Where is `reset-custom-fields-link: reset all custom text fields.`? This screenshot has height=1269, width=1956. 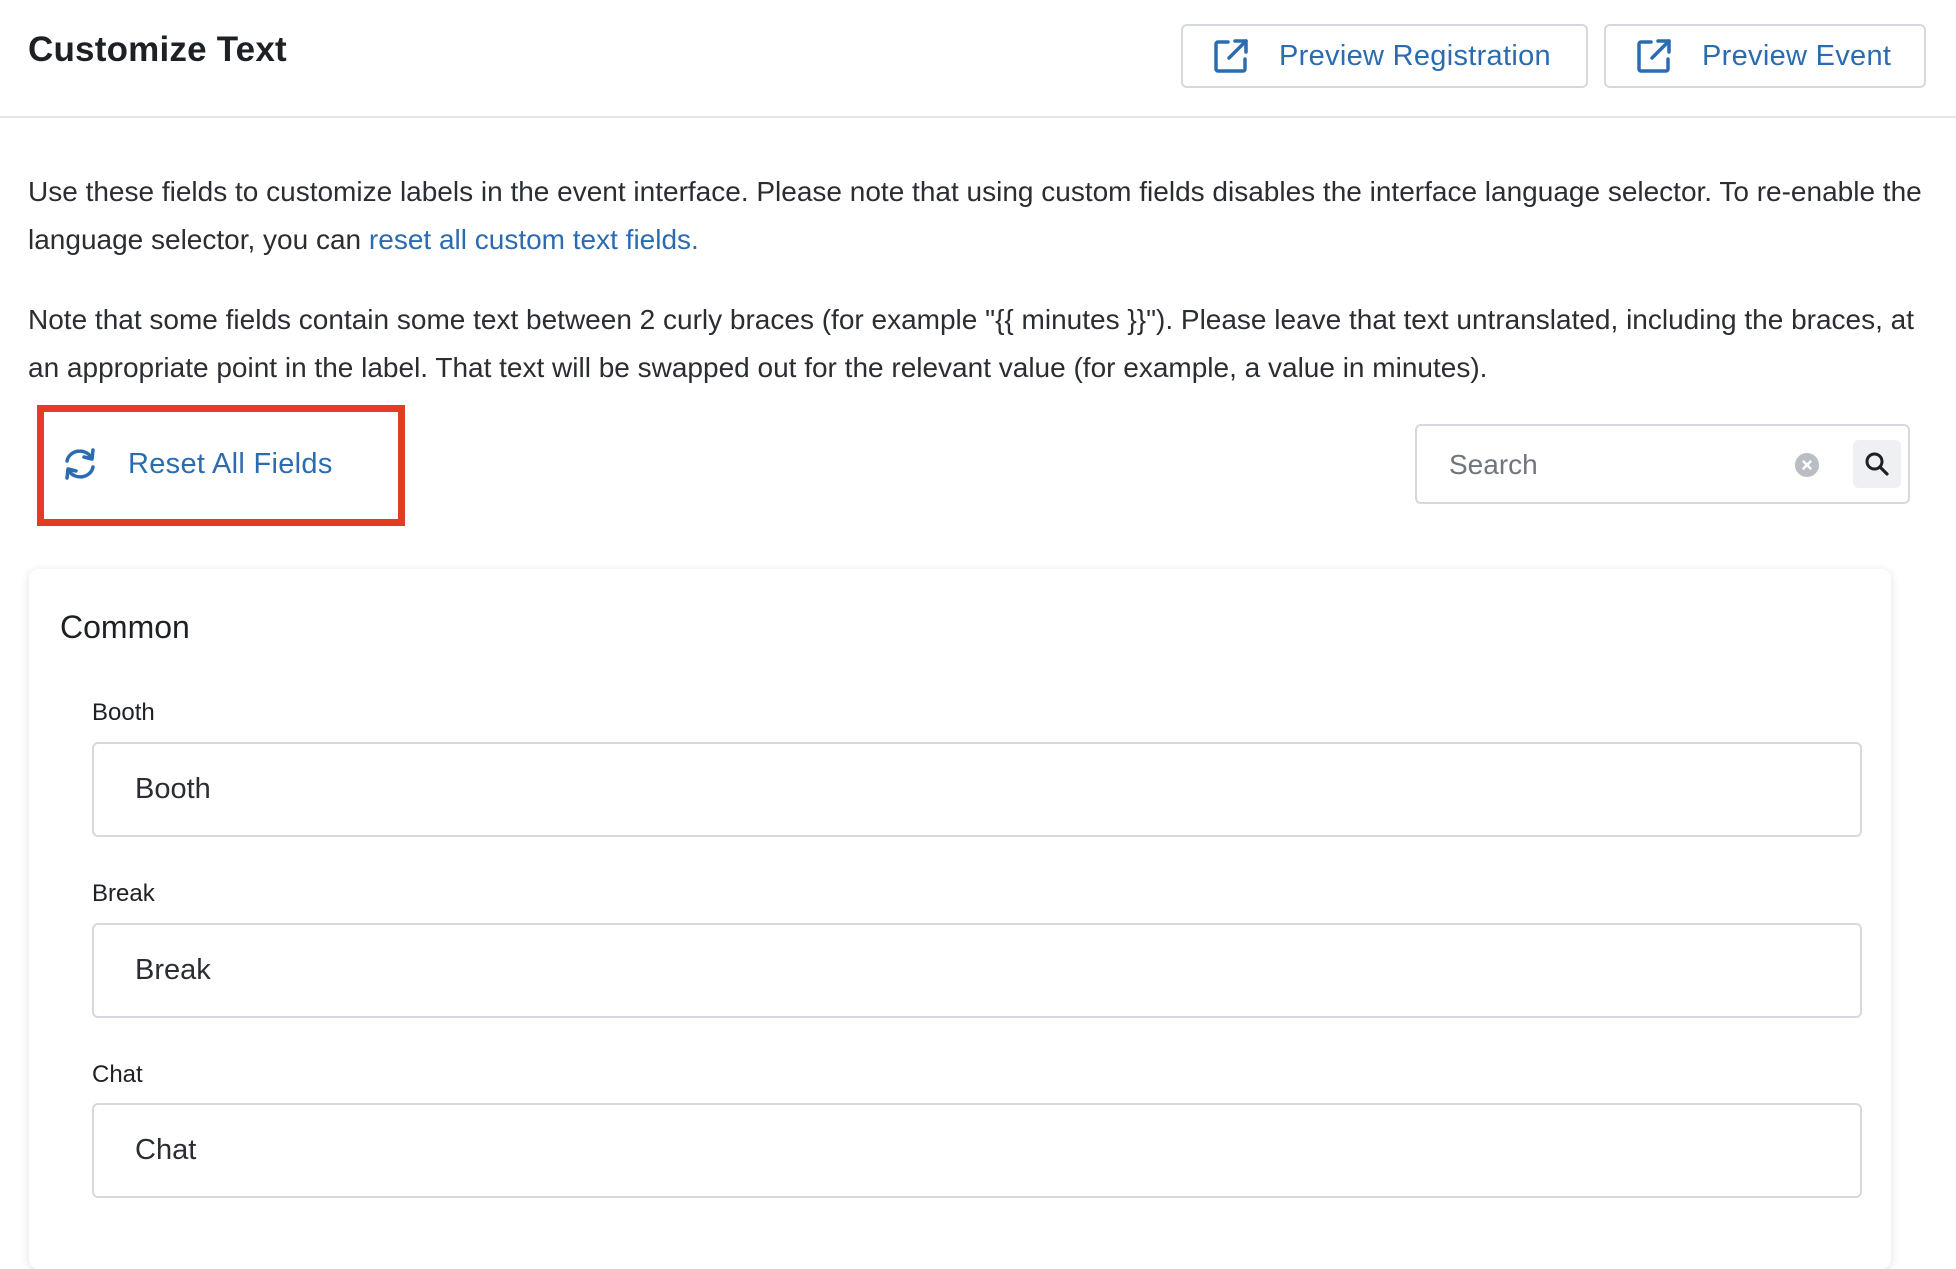
reset-custom-fields-link: reset all custom text fields. is located at coordinates (534, 239).